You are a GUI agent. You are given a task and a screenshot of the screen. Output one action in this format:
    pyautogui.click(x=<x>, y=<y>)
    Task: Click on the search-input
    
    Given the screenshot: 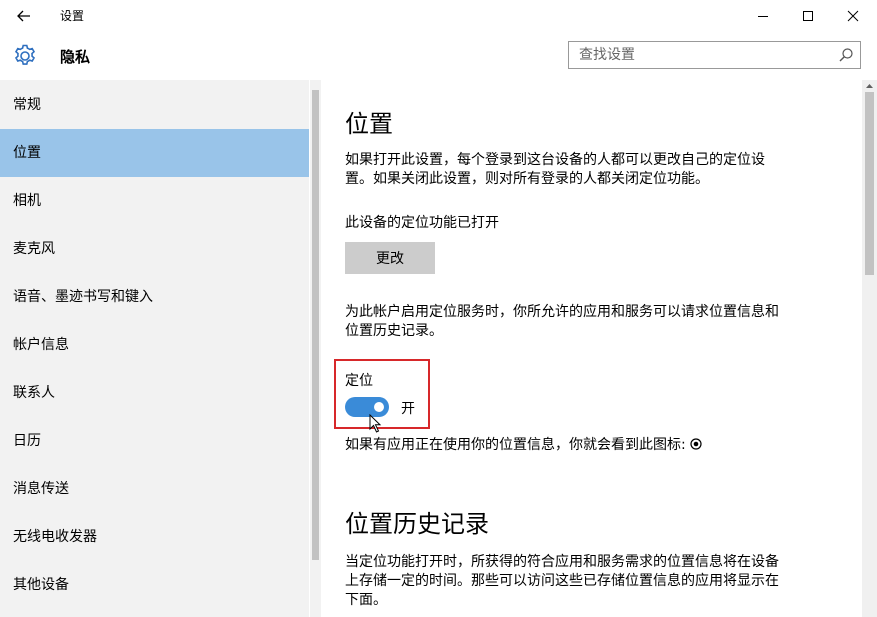 What is the action you would take?
    pyautogui.click(x=704, y=55)
    